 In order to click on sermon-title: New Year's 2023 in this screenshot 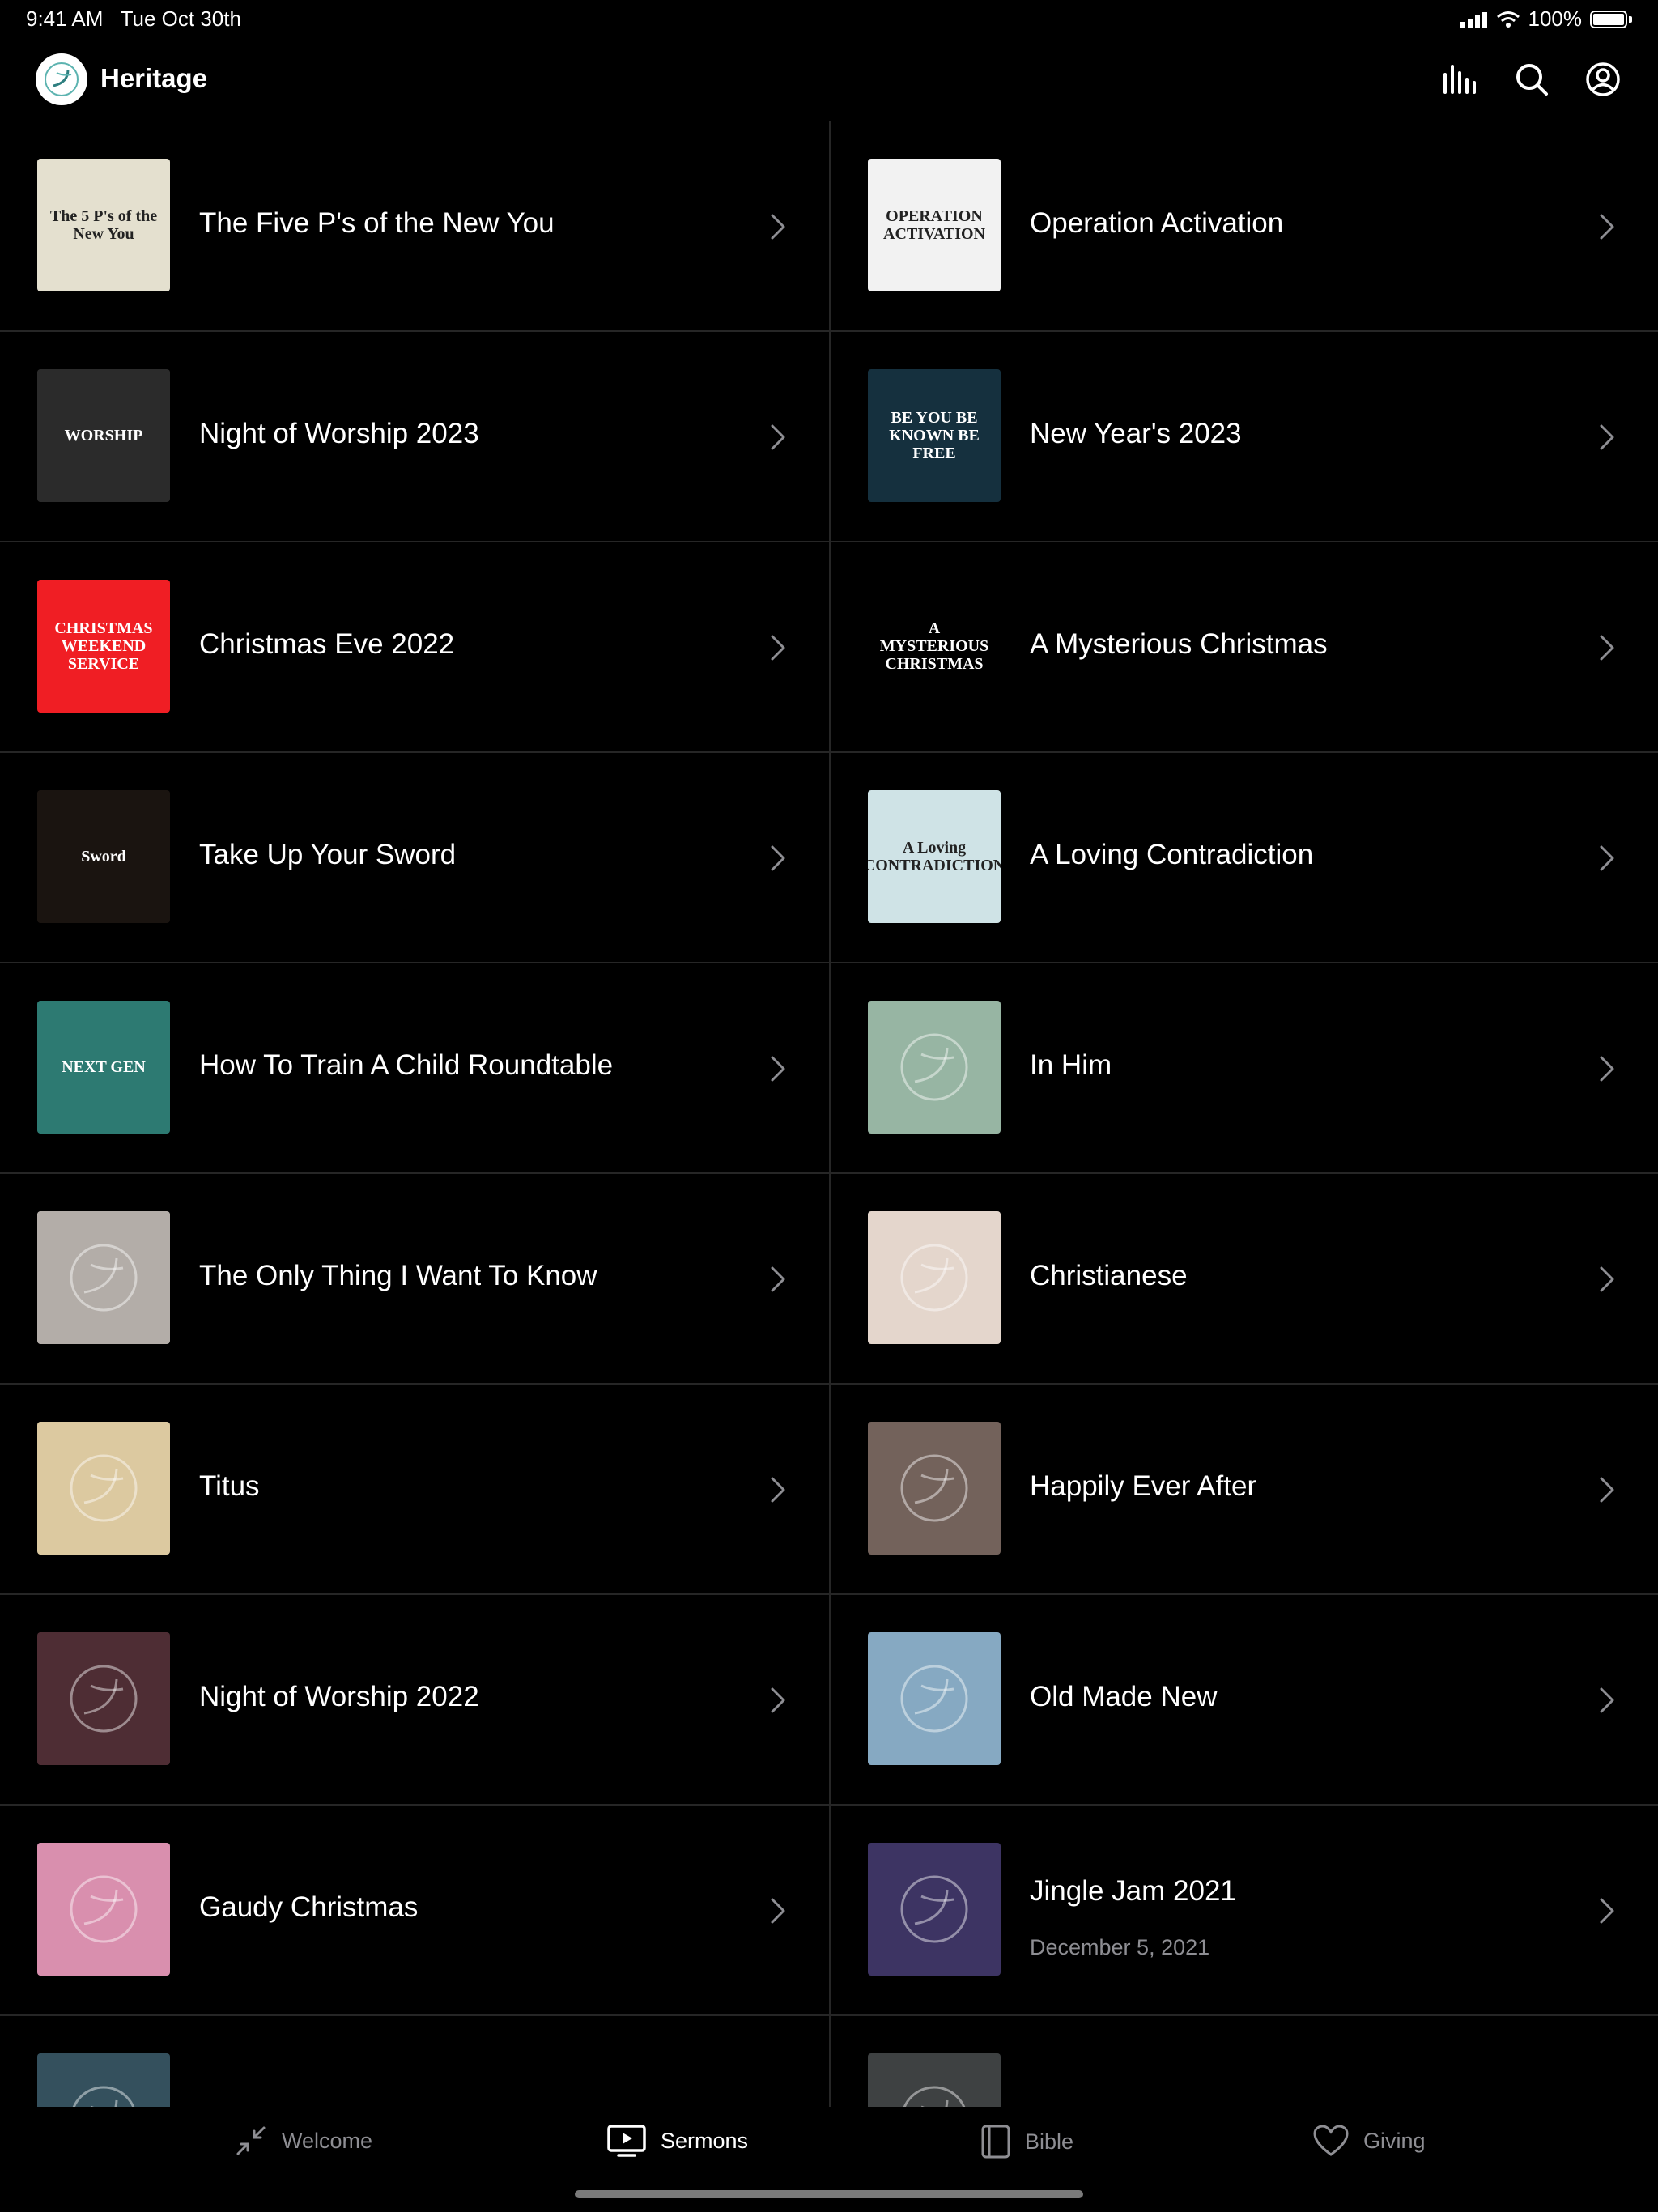, I will do `click(1136, 434)`.